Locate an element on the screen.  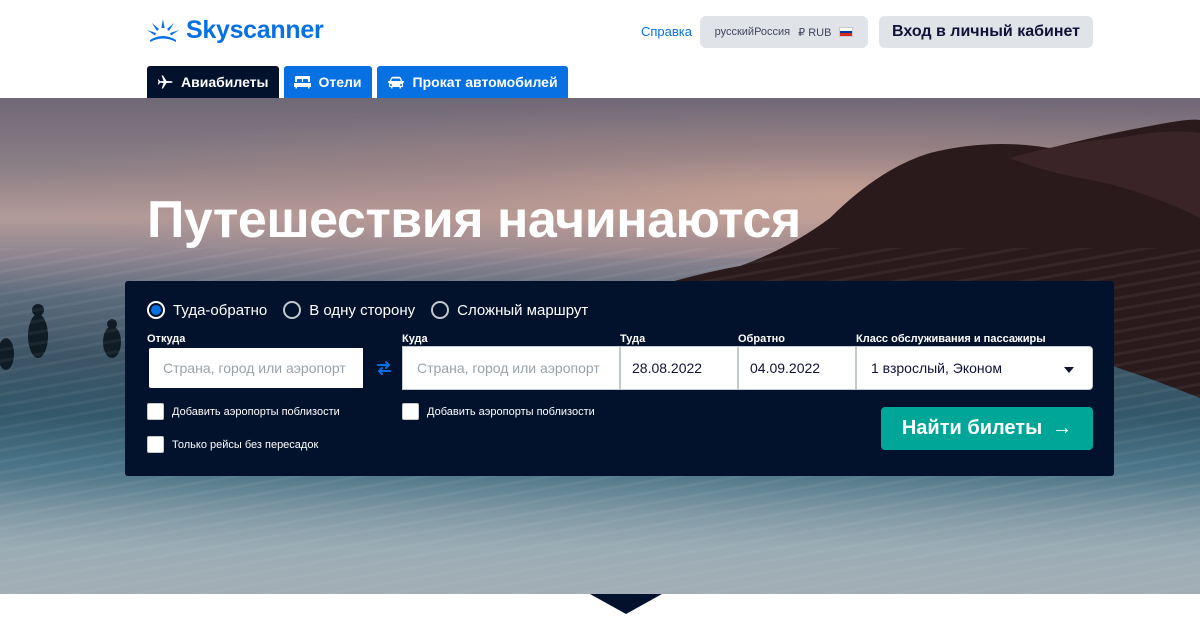
to-input is located at coordinates (511, 368).